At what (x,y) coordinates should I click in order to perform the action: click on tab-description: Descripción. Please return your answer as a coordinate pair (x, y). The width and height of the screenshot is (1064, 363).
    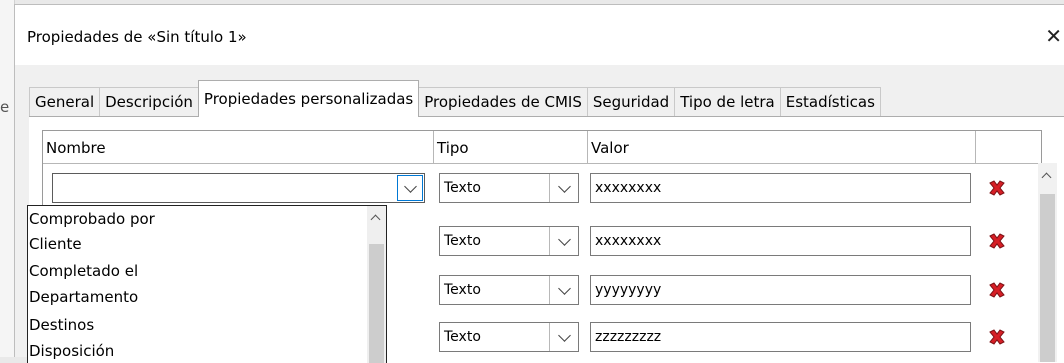
    Looking at the image, I should click on (149, 102).